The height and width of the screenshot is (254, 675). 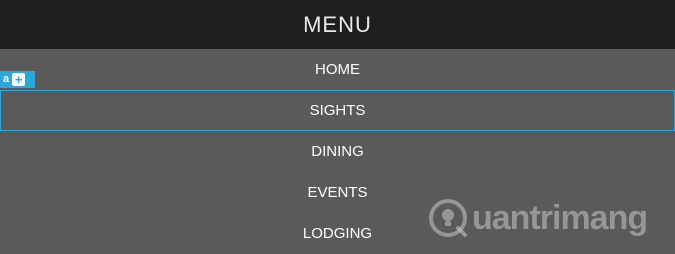 I want to click on menu-item-label: EVENTS, so click(x=337, y=192).